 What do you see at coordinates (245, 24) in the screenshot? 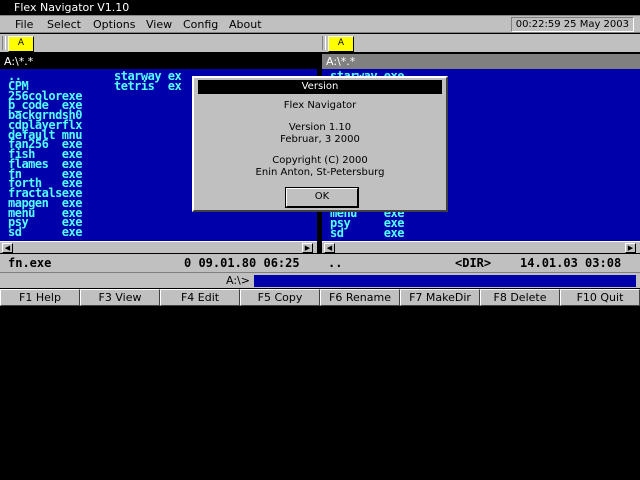
I see `menu-about: About` at bounding box center [245, 24].